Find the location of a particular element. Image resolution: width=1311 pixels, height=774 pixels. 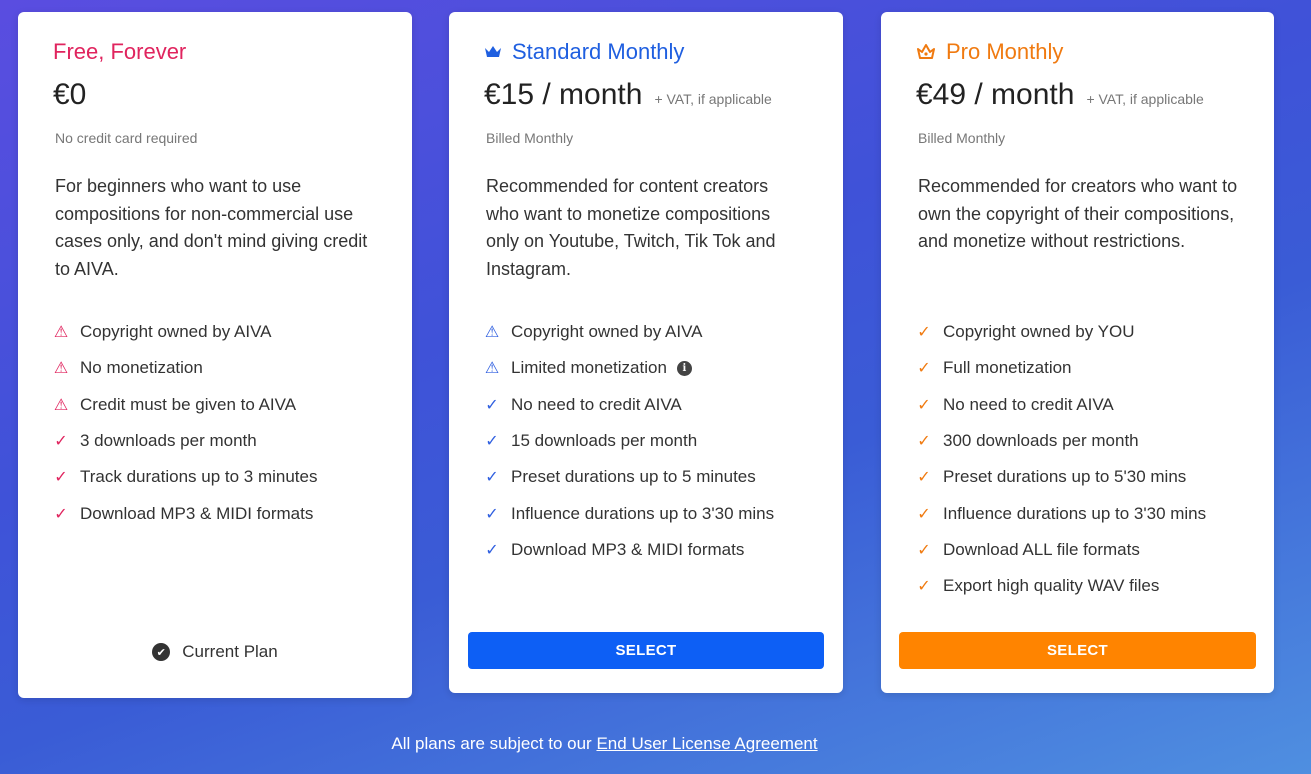

feature-item: ✓ Copyright owned by YOU is located at coordinates (1060, 332).